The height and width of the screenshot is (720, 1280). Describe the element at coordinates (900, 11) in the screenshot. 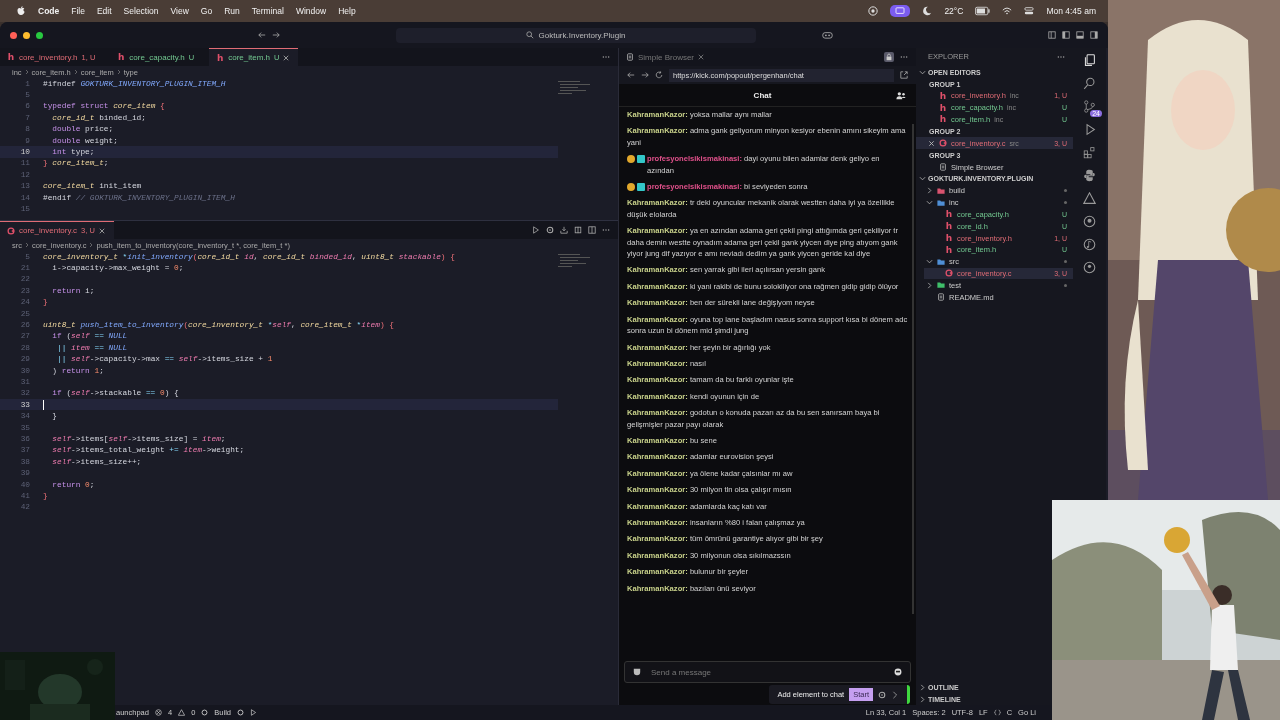

I see `screen-share-icon` at that location.